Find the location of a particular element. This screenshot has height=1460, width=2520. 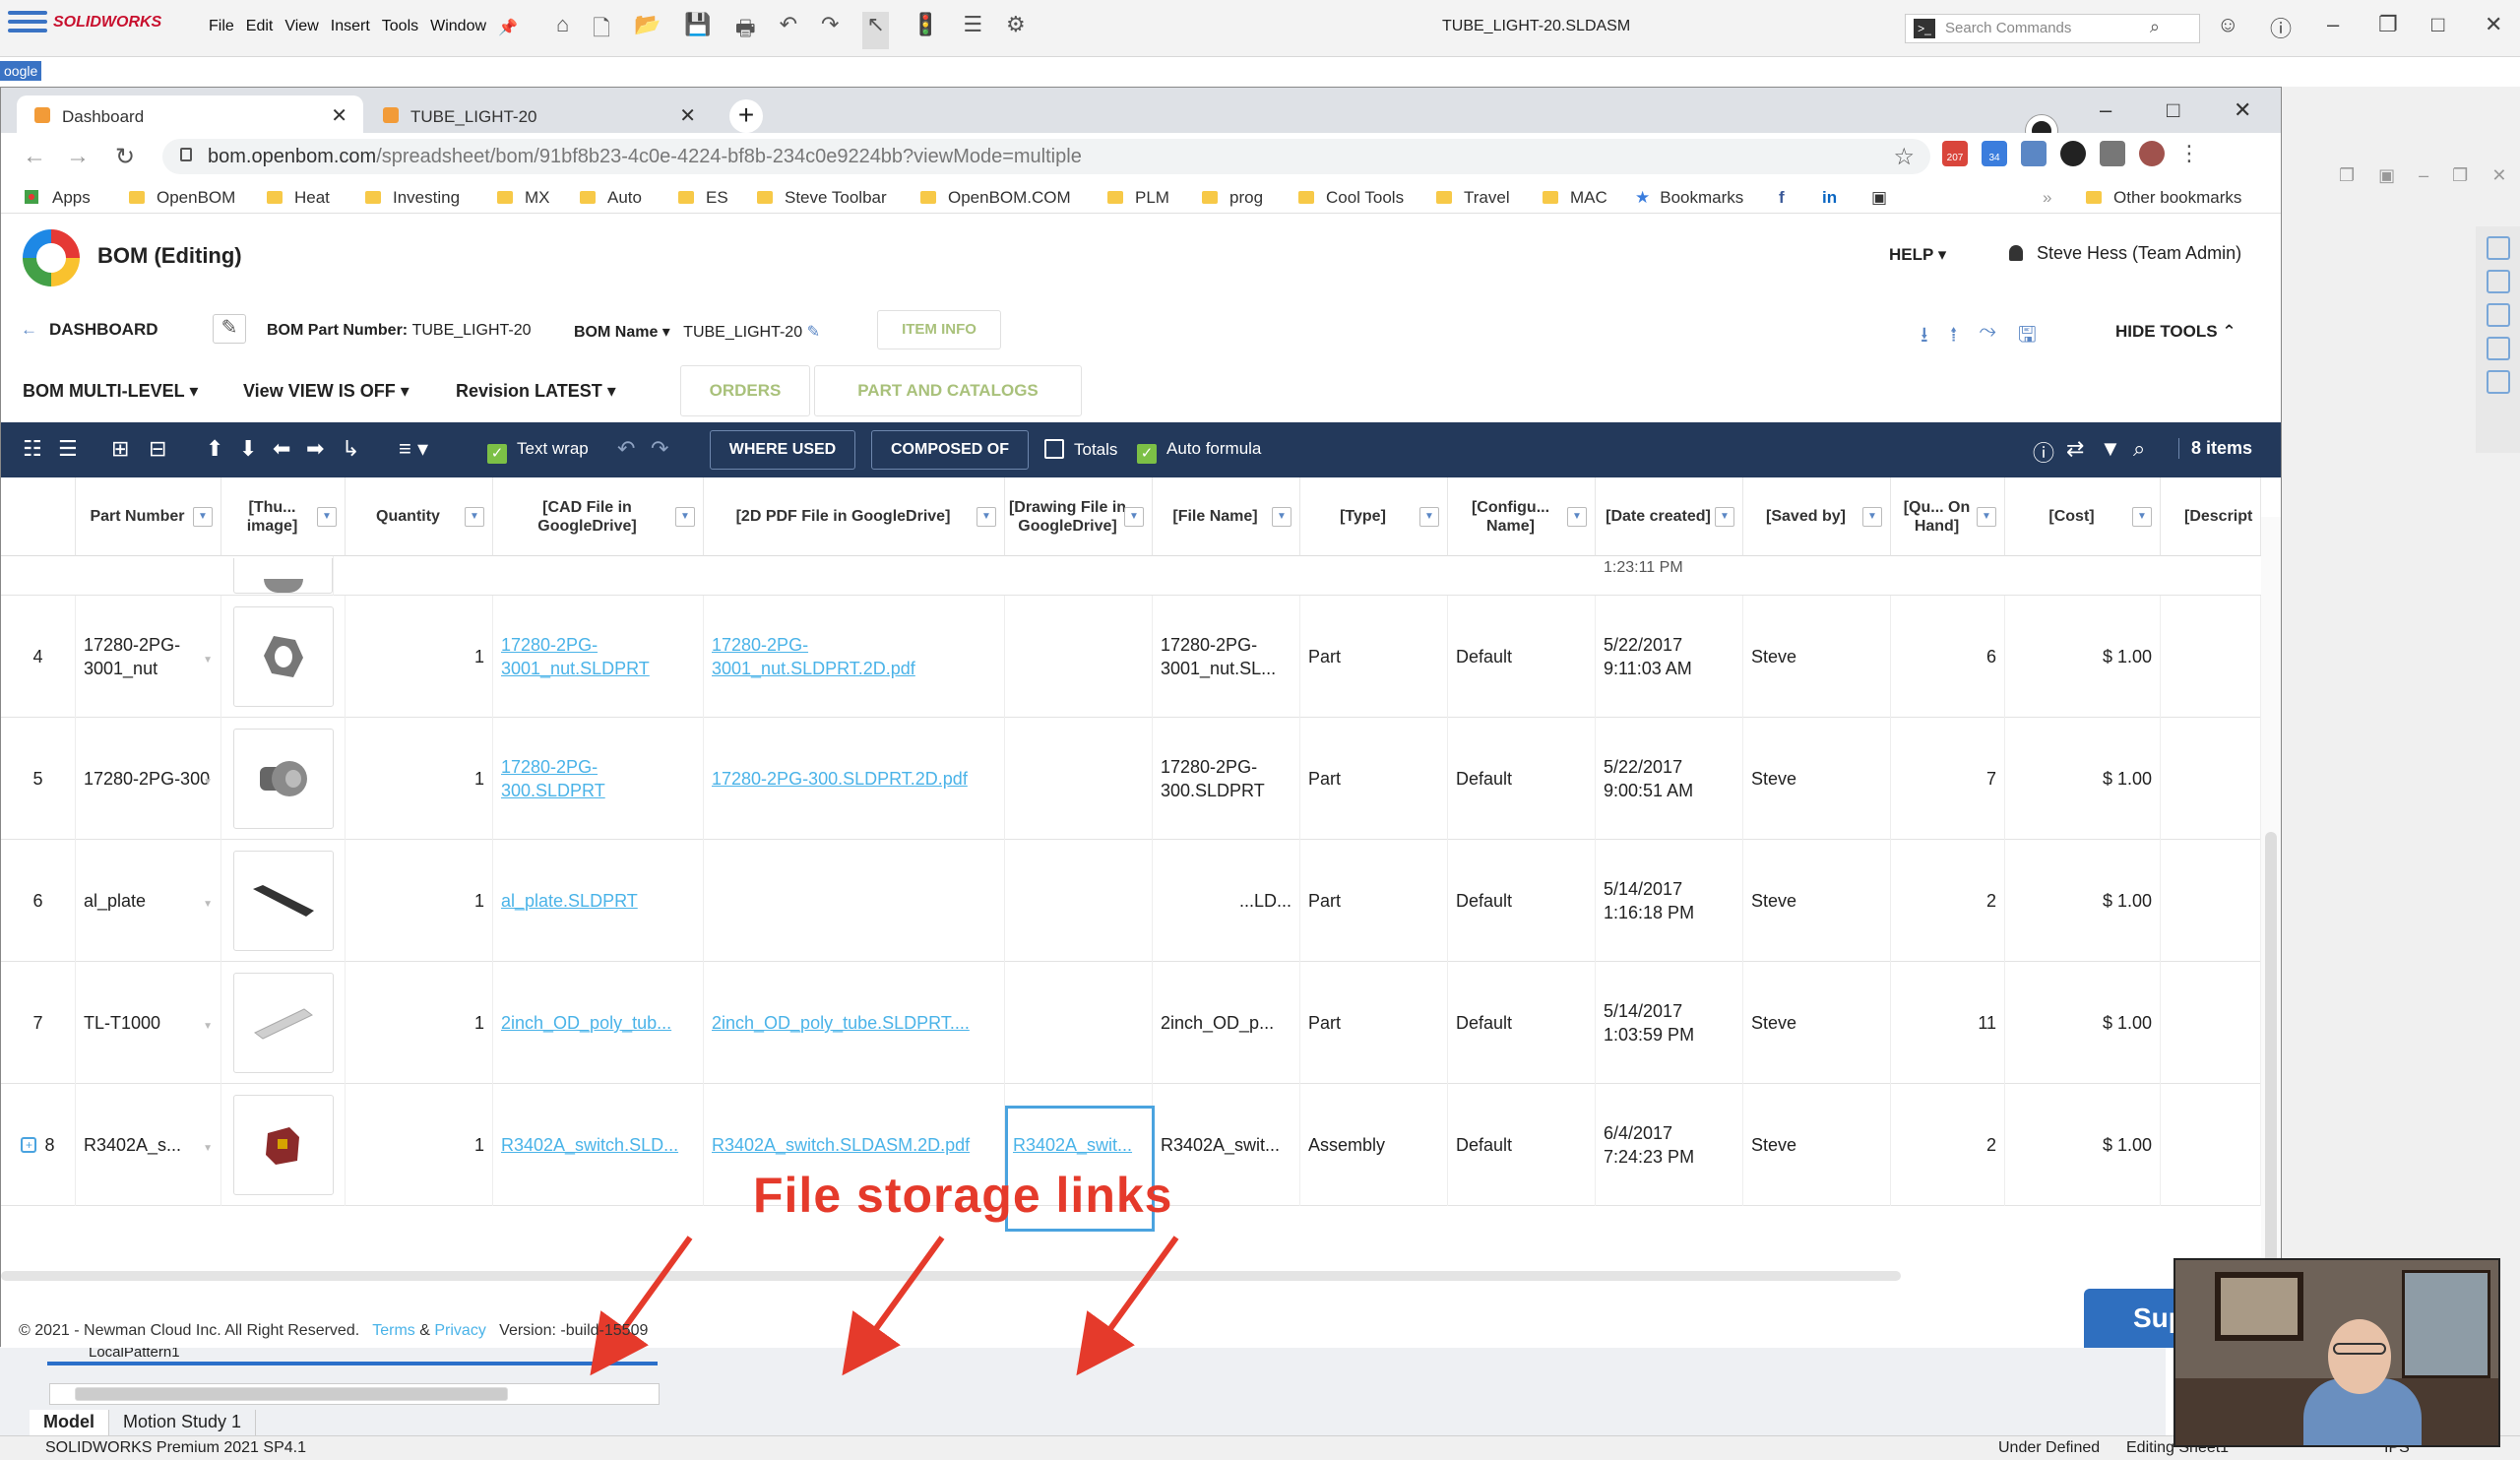

home-icon: ⌂ is located at coordinates (562, 30).